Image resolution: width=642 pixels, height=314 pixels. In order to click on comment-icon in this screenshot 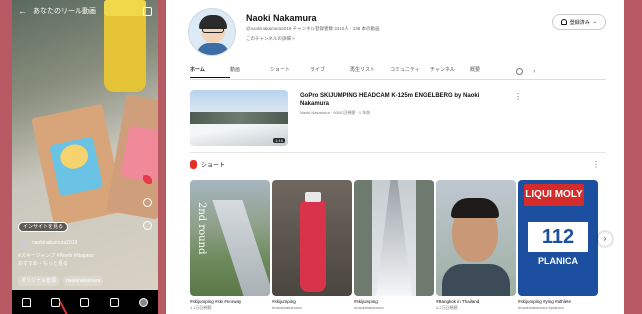, I will do `click(147, 202)`.